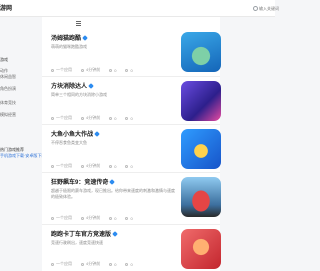 The image size is (320, 271). What do you see at coordinates (8, 103) in the screenshot?
I see `sidebar-category: 体育竞技` at bounding box center [8, 103].